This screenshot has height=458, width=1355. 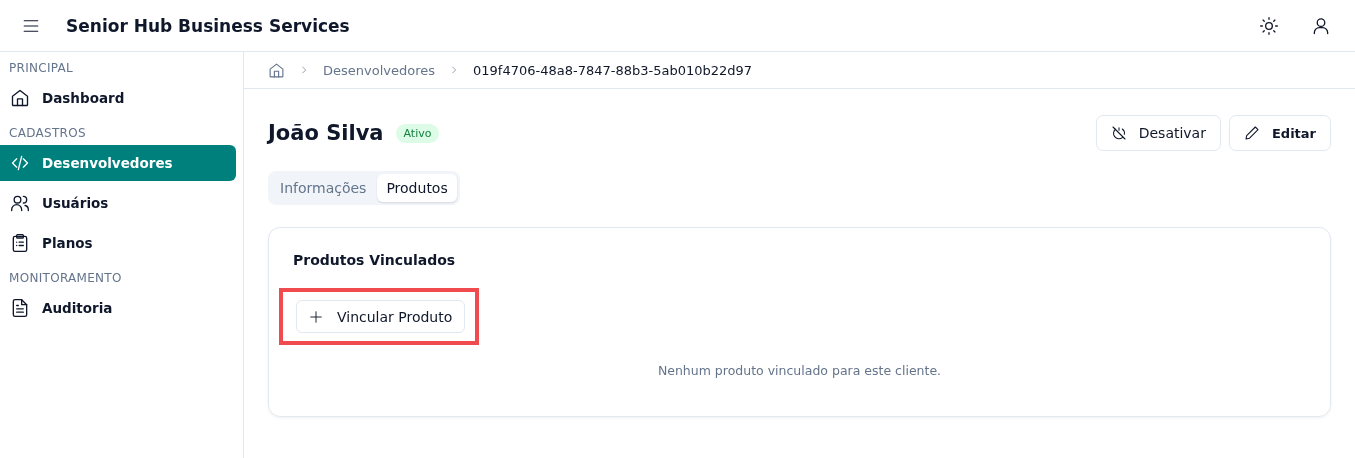 I want to click on sidebar-item: Desenvolvedores, so click(x=118, y=163).